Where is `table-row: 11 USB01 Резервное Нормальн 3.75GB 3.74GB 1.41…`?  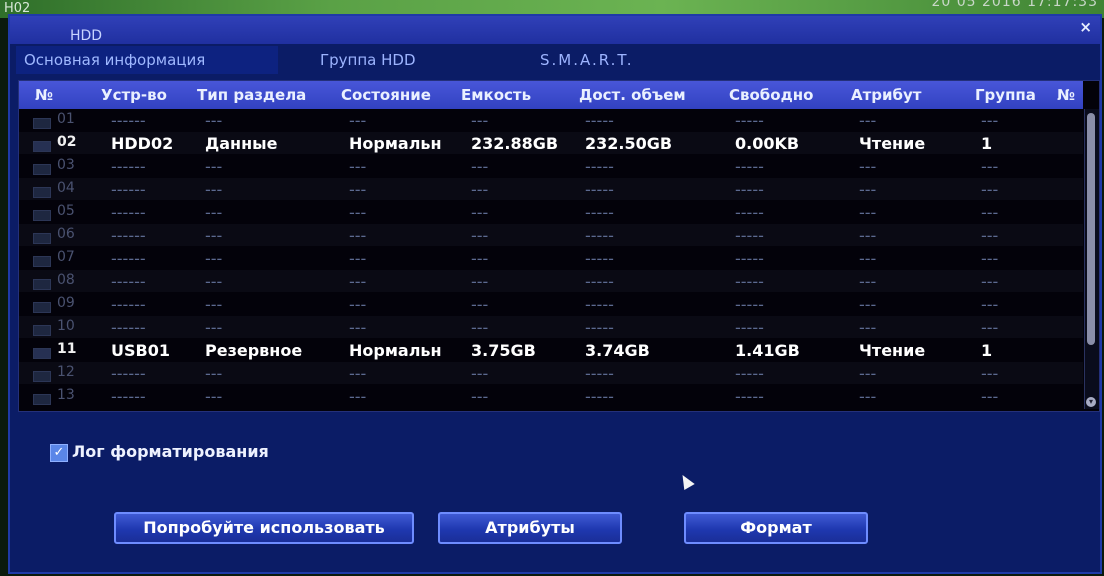
table-row: 11 USB01 Резервное Нормальн 3.75GB 3.74GB 1.41… is located at coordinates (551, 350).